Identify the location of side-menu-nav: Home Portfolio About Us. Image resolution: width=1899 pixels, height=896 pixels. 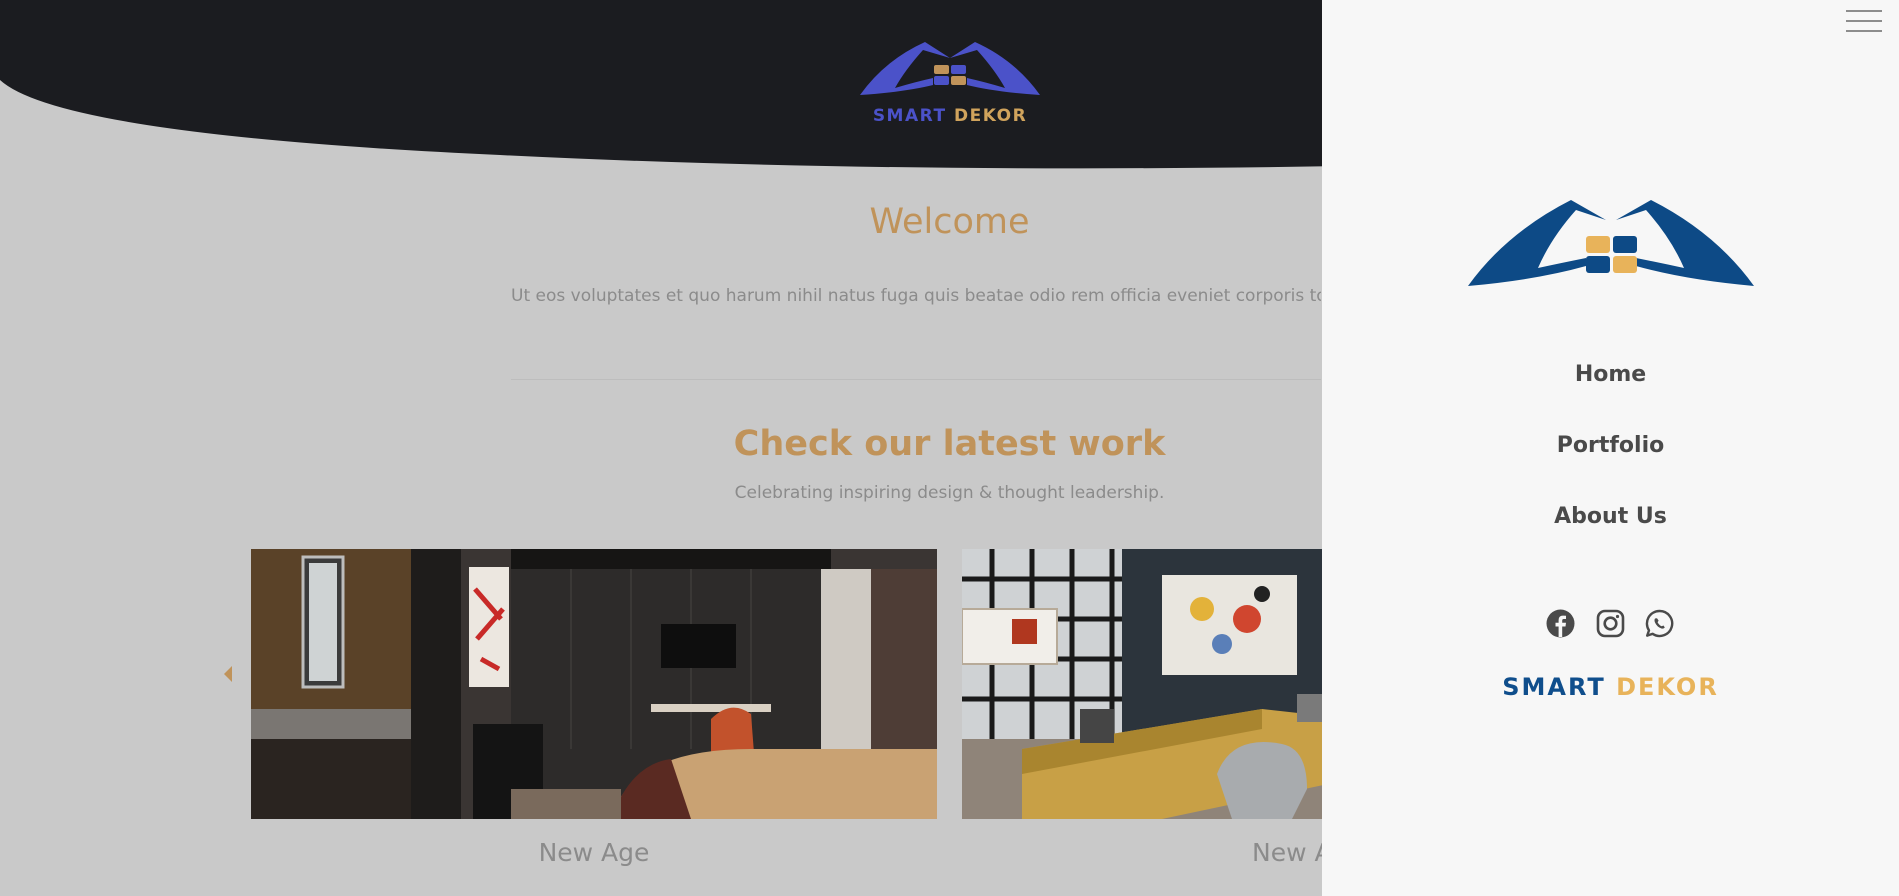
(1610, 460).